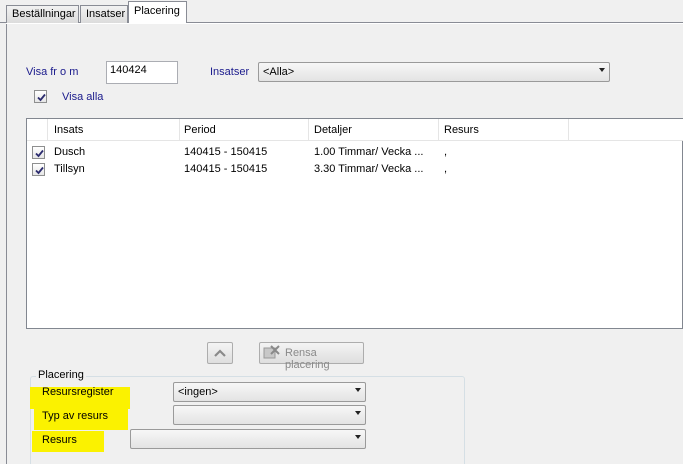 This screenshot has height=464, width=683. What do you see at coordinates (52, 72) in the screenshot?
I see `visa-from-label: Visa fr o m` at bounding box center [52, 72].